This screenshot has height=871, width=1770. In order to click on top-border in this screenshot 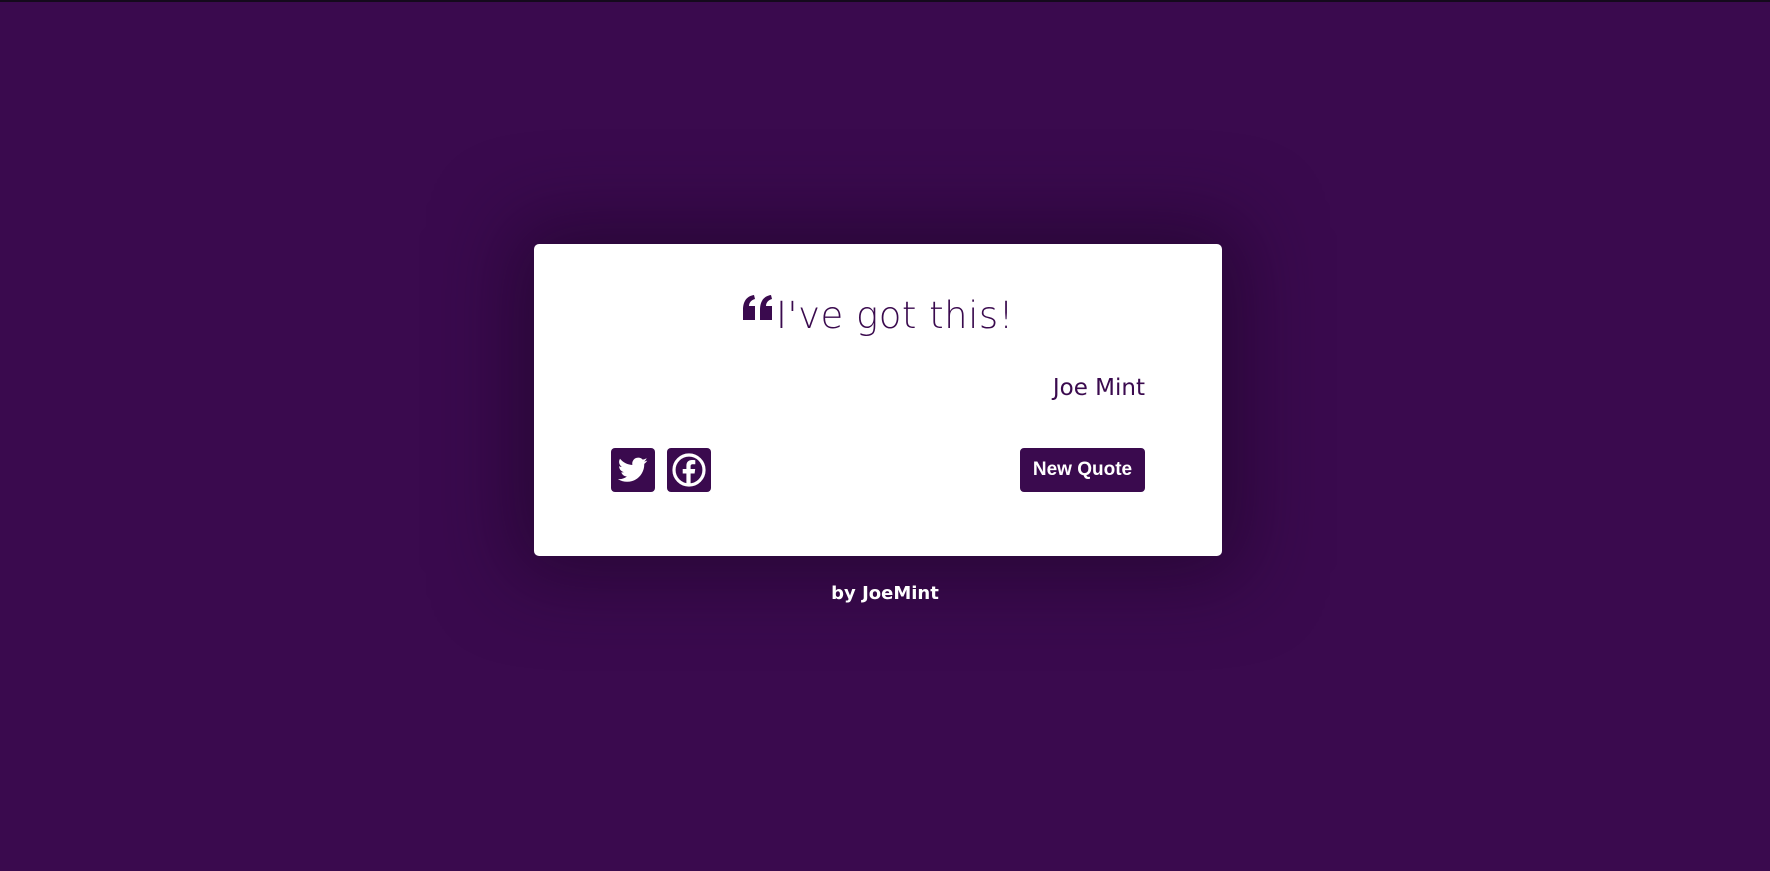, I will do `click(885, 1)`.